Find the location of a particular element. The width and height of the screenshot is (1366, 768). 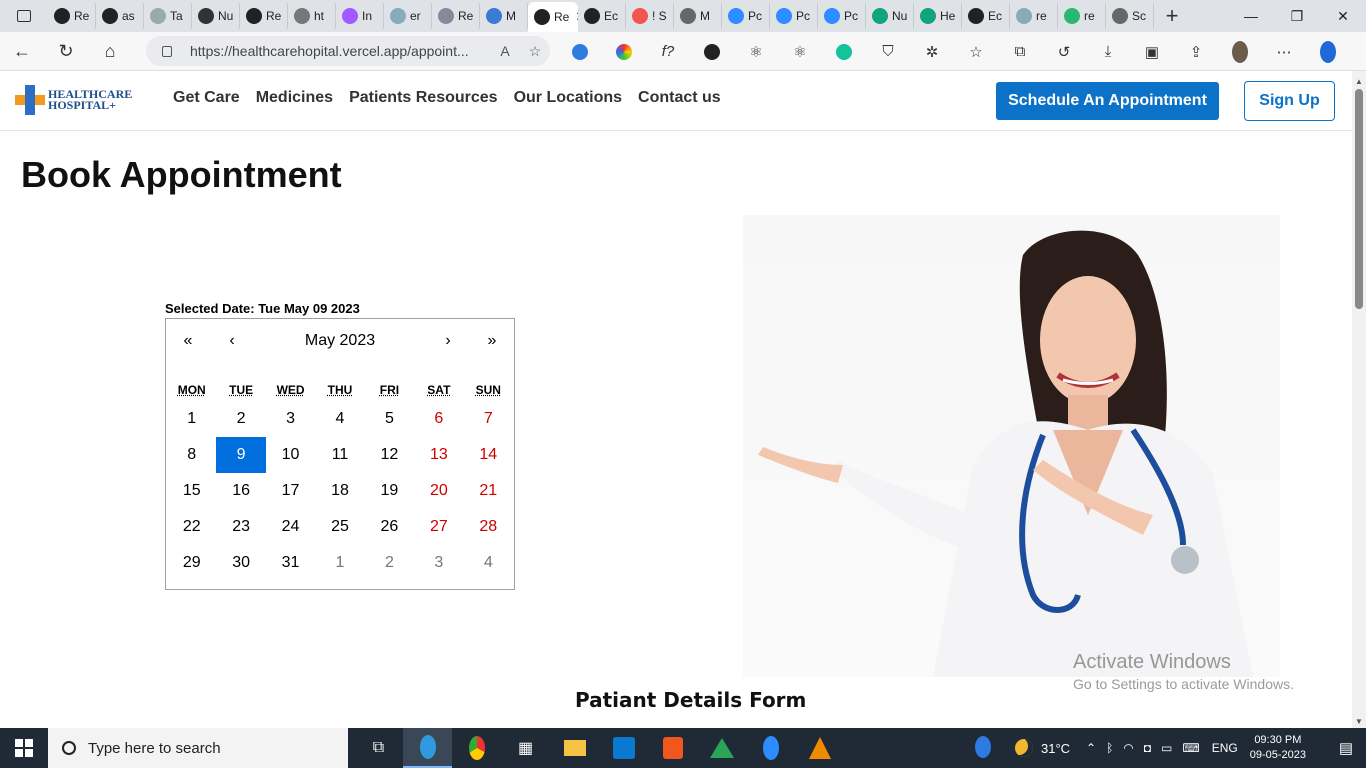

weather-widget: 31°C is located at coordinates (1042, 748).